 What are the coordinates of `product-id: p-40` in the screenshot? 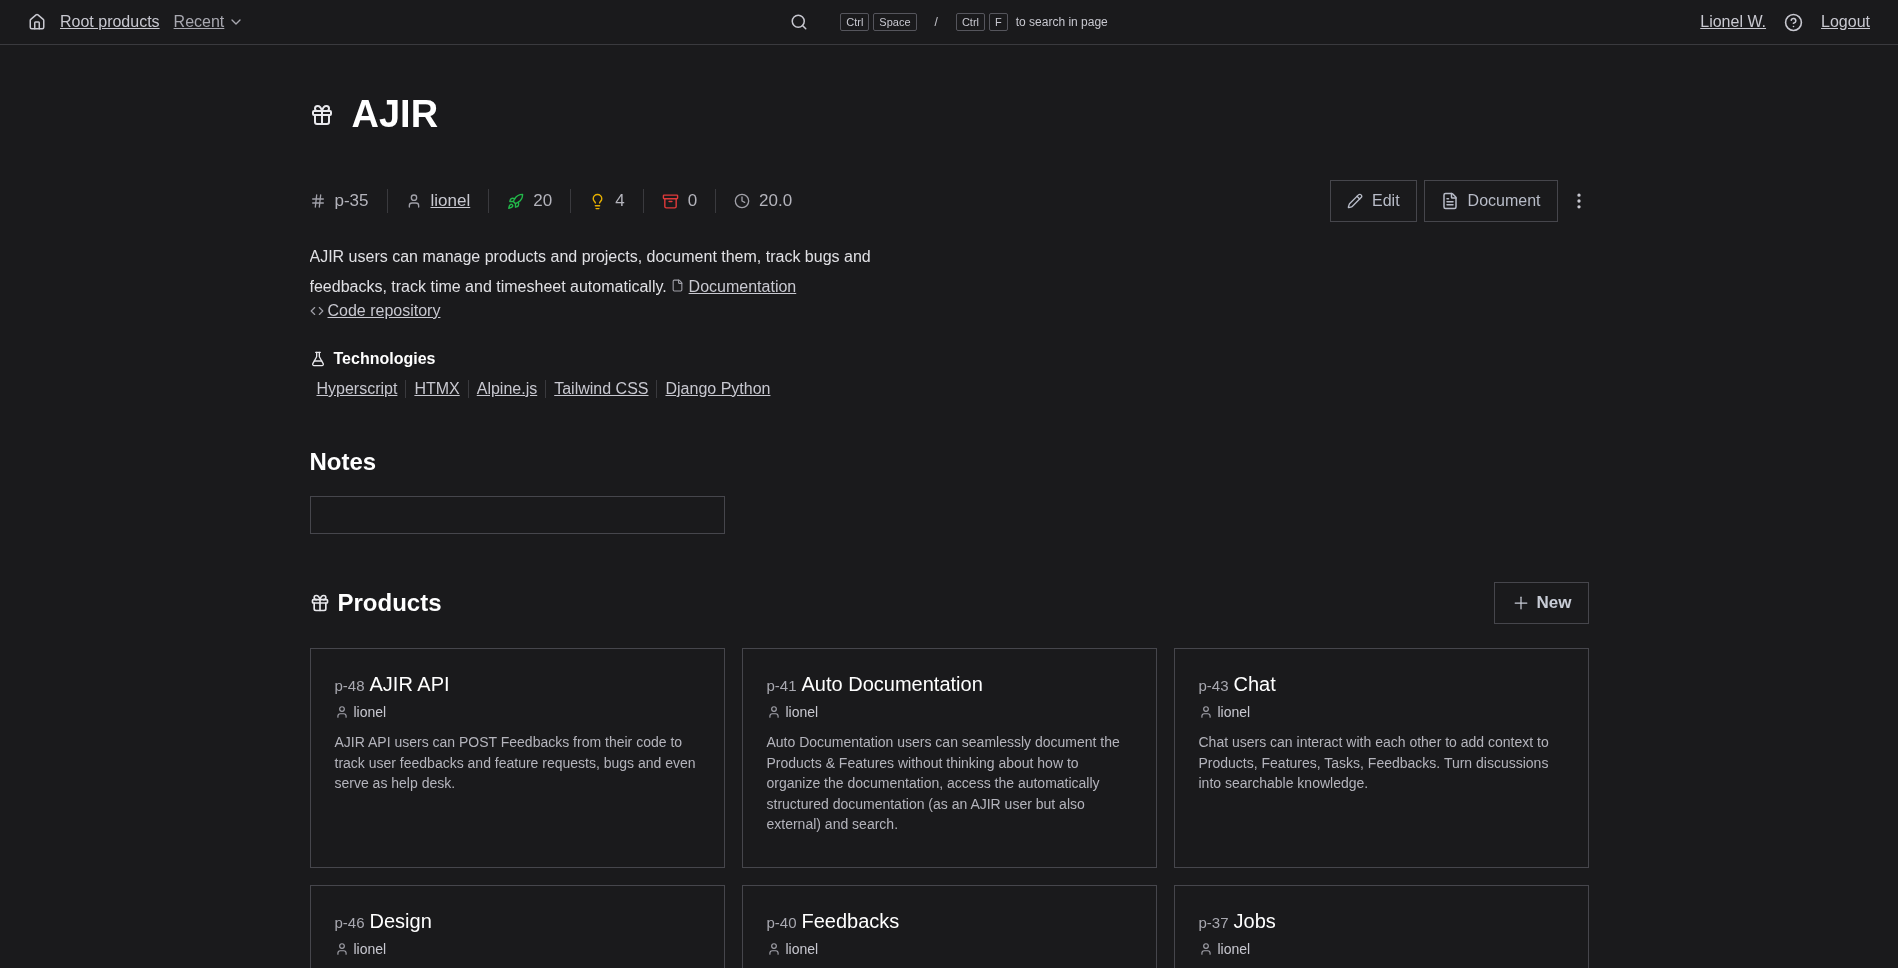 It's located at (781, 922).